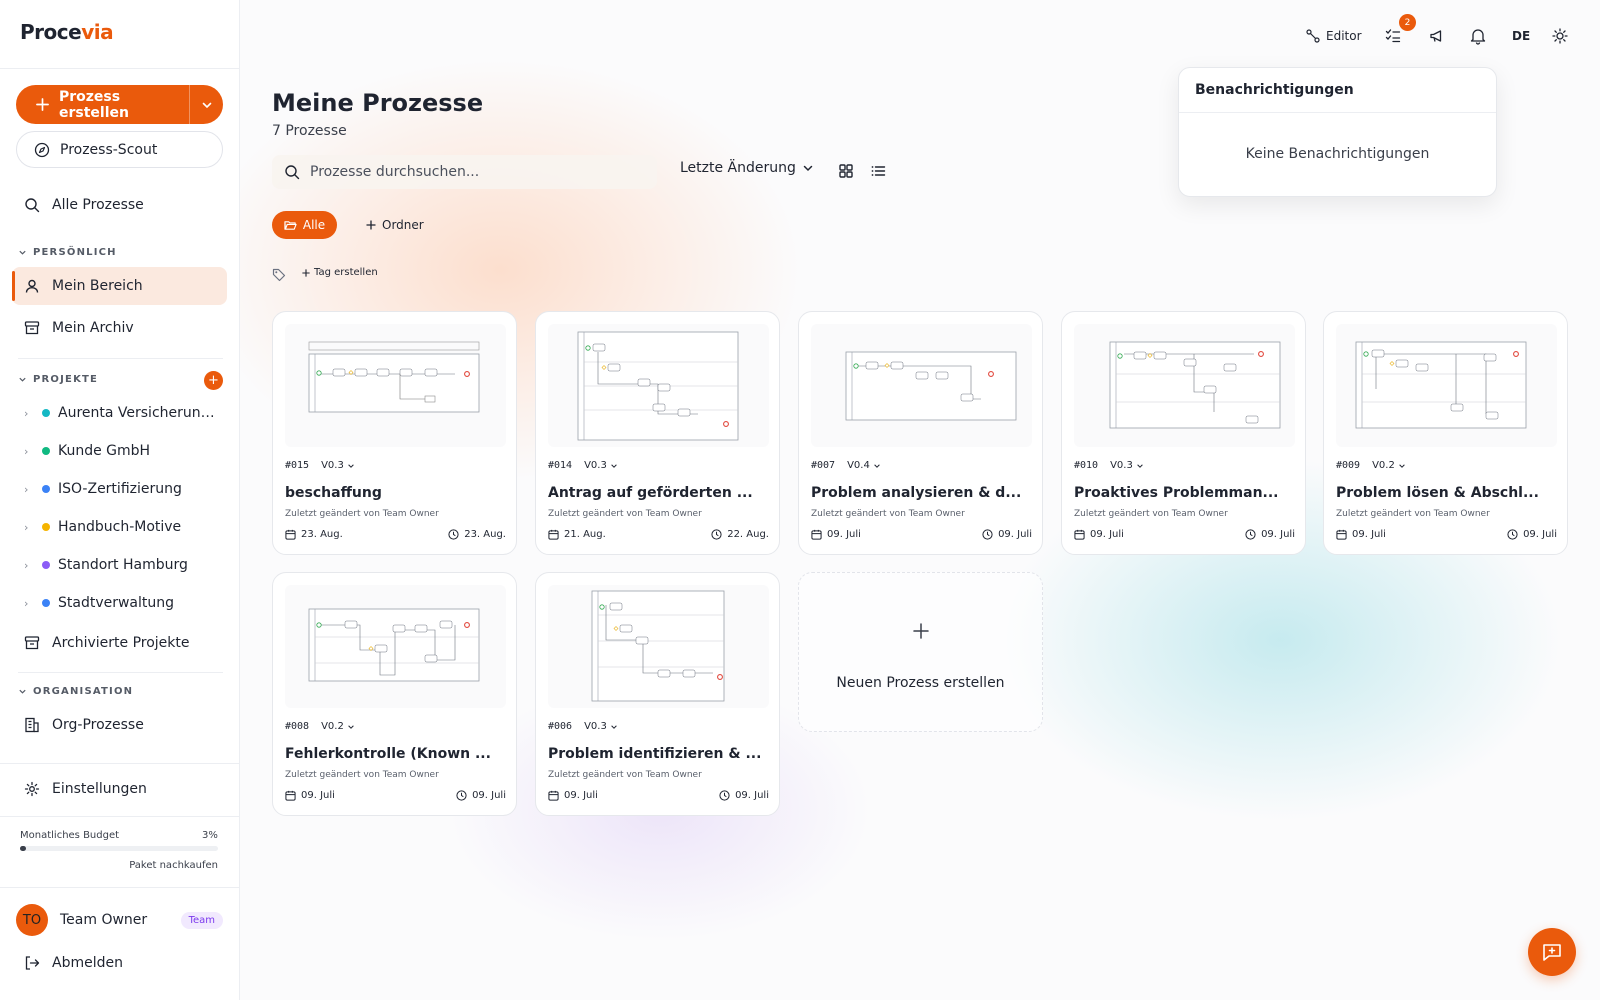  I want to click on bell-icon, so click(1478, 36).